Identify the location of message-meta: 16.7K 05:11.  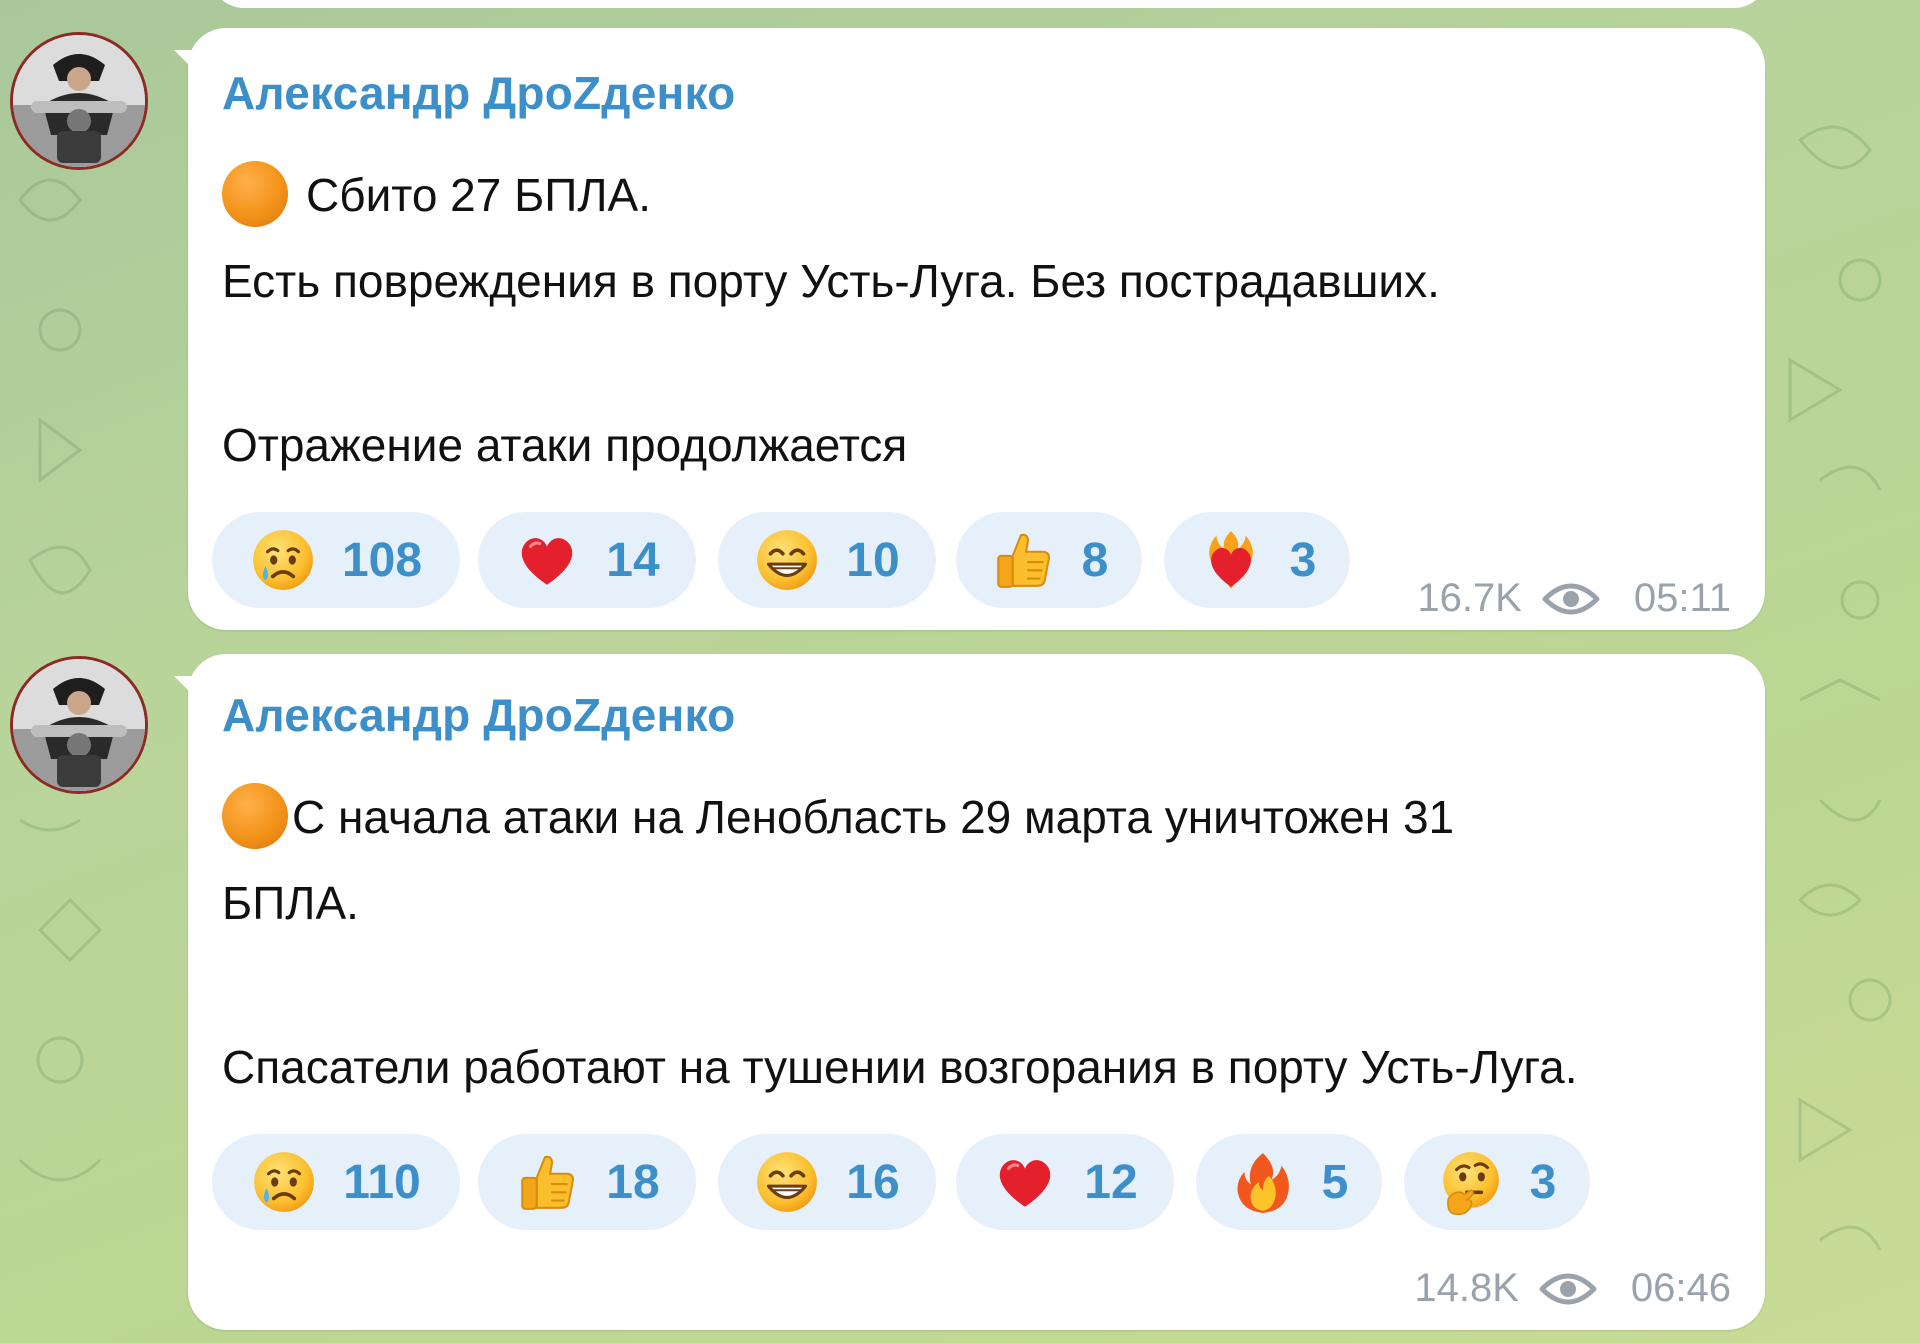
(1574, 598).